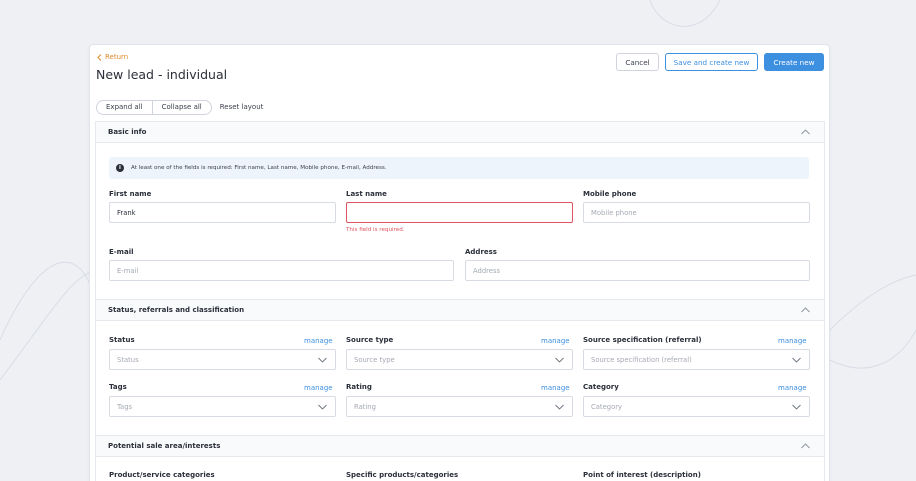  What do you see at coordinates (555, 388) in the screenshot?
I see `manage-rating-link: manage` at bounding box center [555, 388].